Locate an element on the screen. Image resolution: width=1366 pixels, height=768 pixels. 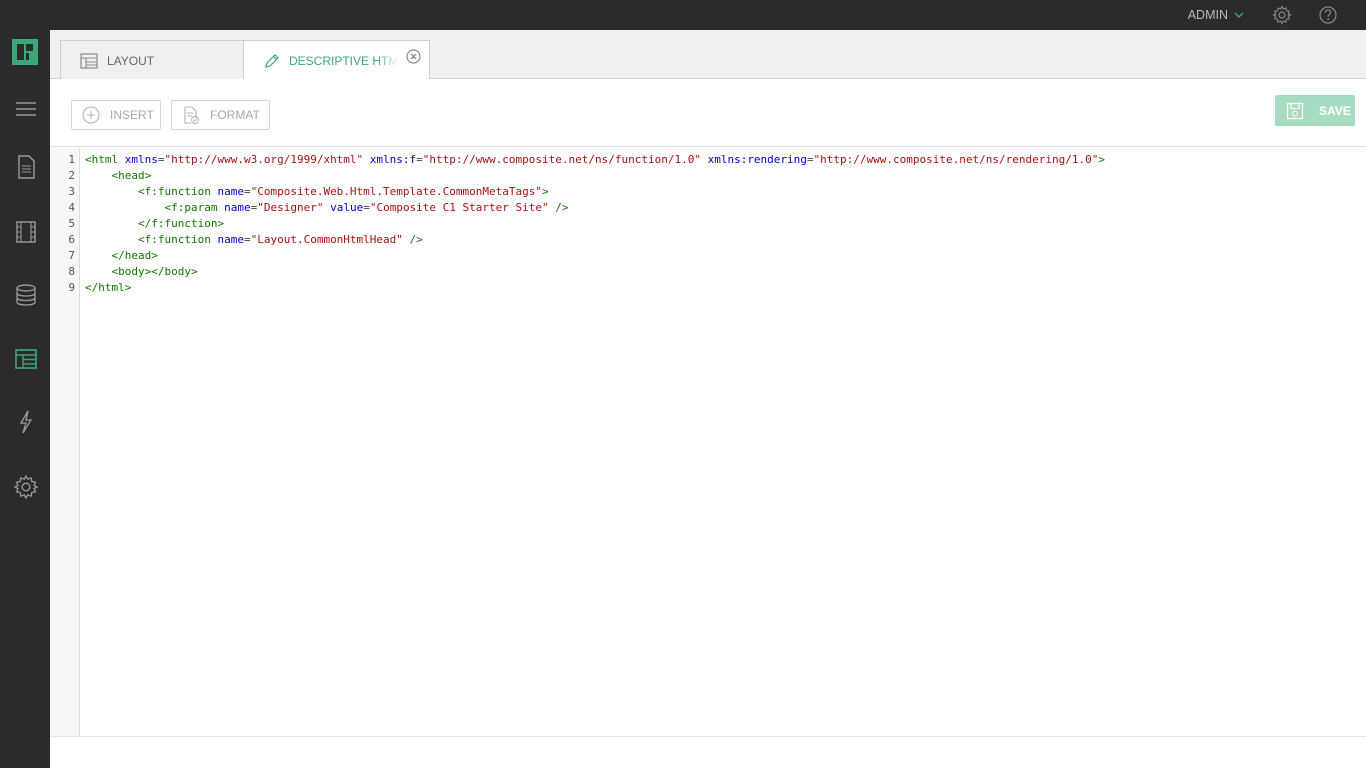
code-line: </f:function> is located at coordinates (595, 224).